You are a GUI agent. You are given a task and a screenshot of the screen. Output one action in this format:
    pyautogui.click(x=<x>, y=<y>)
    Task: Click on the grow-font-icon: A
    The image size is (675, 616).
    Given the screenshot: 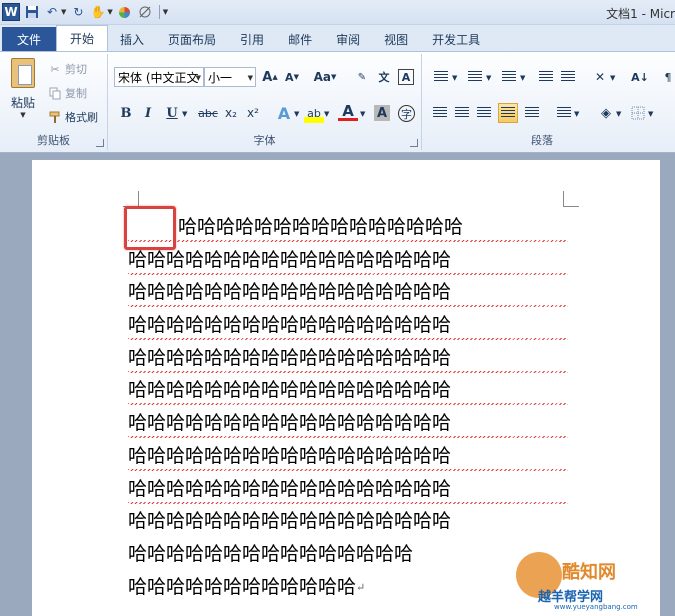 What is the action you would take?
    pyautogui.click(x=267, y=77)
    